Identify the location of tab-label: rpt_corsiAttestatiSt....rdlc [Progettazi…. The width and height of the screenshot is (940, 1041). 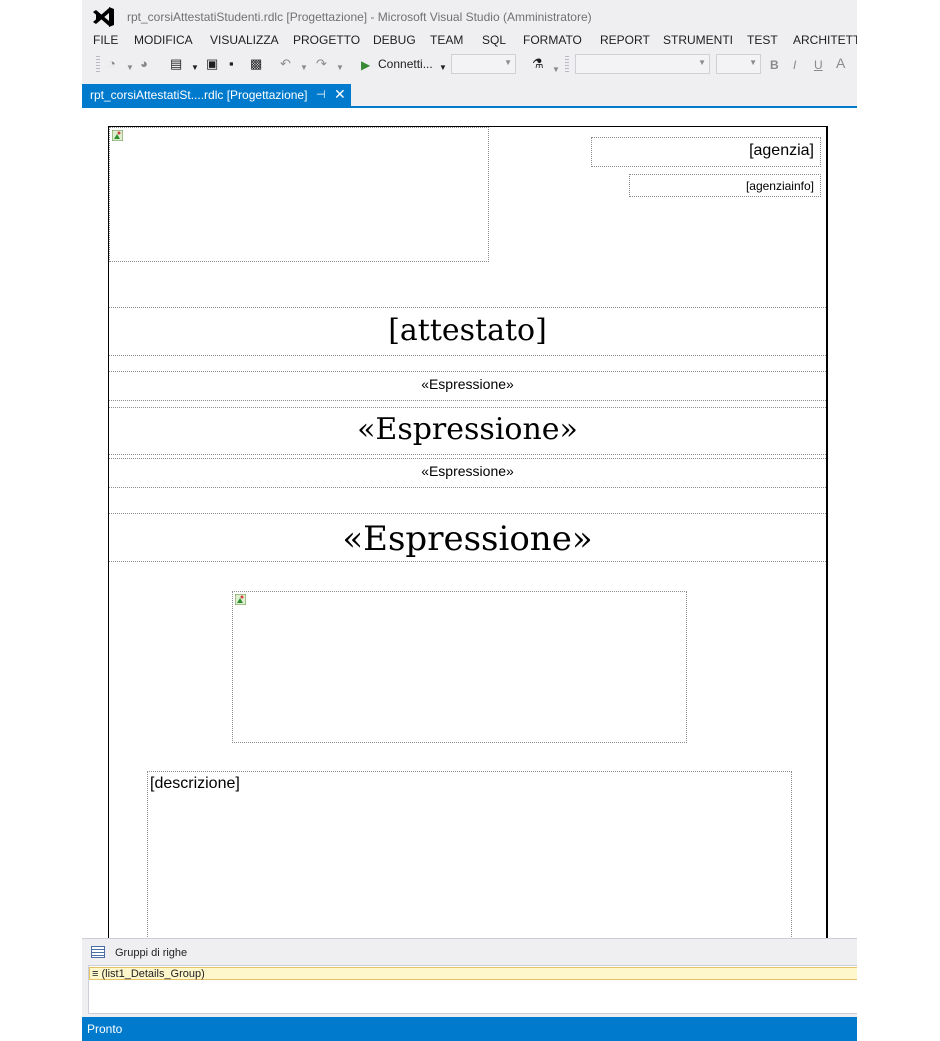
(199, 95).